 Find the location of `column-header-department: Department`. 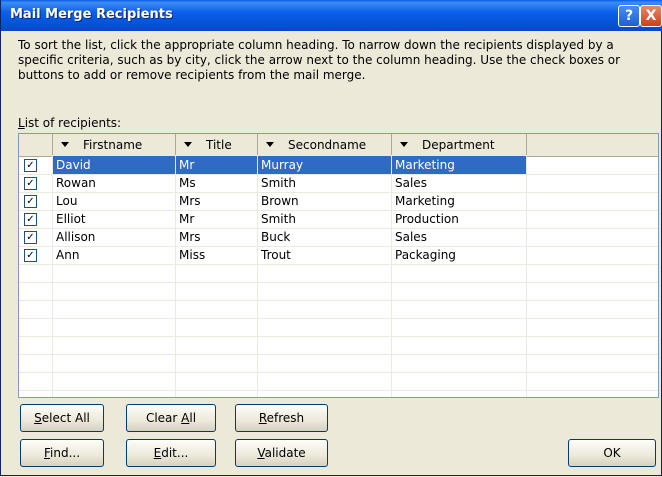

column-header-department: Department is located at coordinates (459, 144).